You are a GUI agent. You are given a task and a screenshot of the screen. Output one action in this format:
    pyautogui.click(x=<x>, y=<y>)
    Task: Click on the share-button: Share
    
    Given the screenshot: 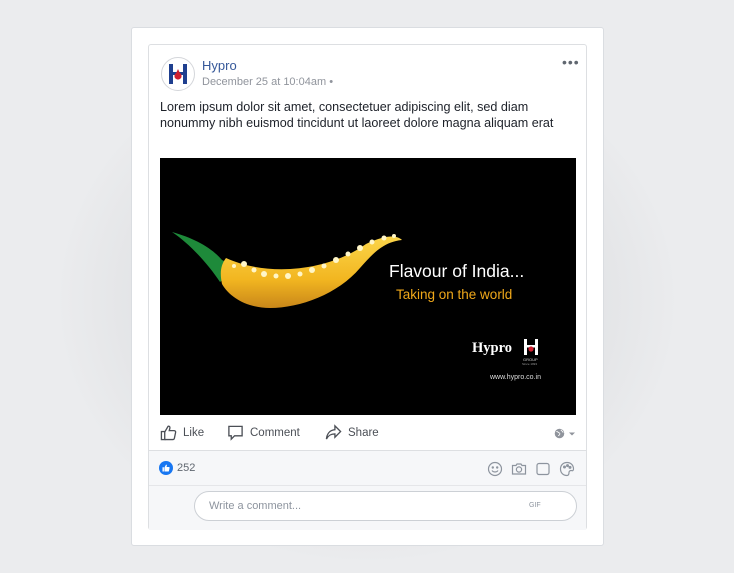 What is the action you would take?
    pyautogui.click(x=352, y=432)
    